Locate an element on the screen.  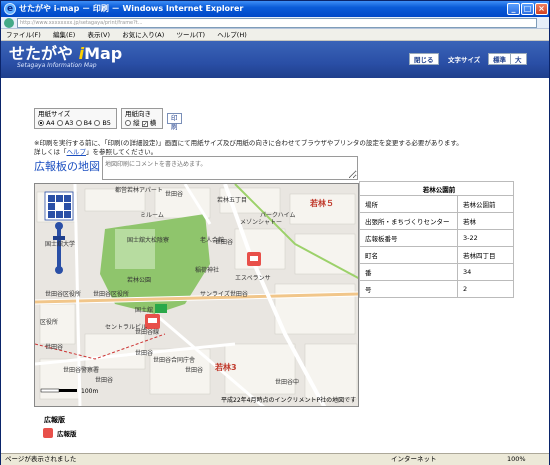
info-key: 出張所・まちづくりセンター is located at coordinates (408, 221).